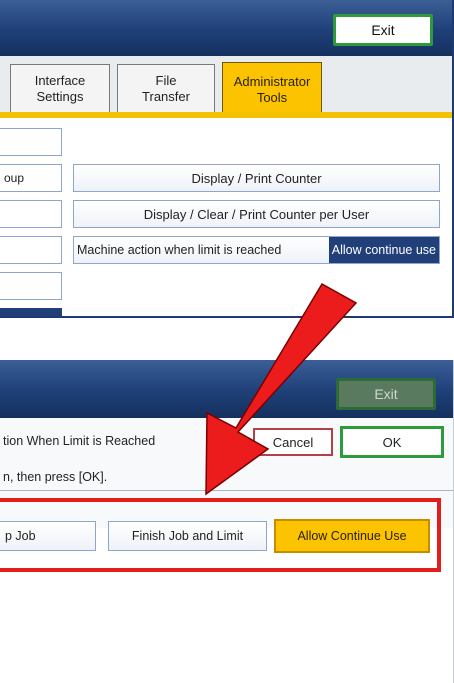 Image resolution: width=454 pixels, height=683 pixels. I want to click on tab-label: Administrator Tools, so click(272, 89).